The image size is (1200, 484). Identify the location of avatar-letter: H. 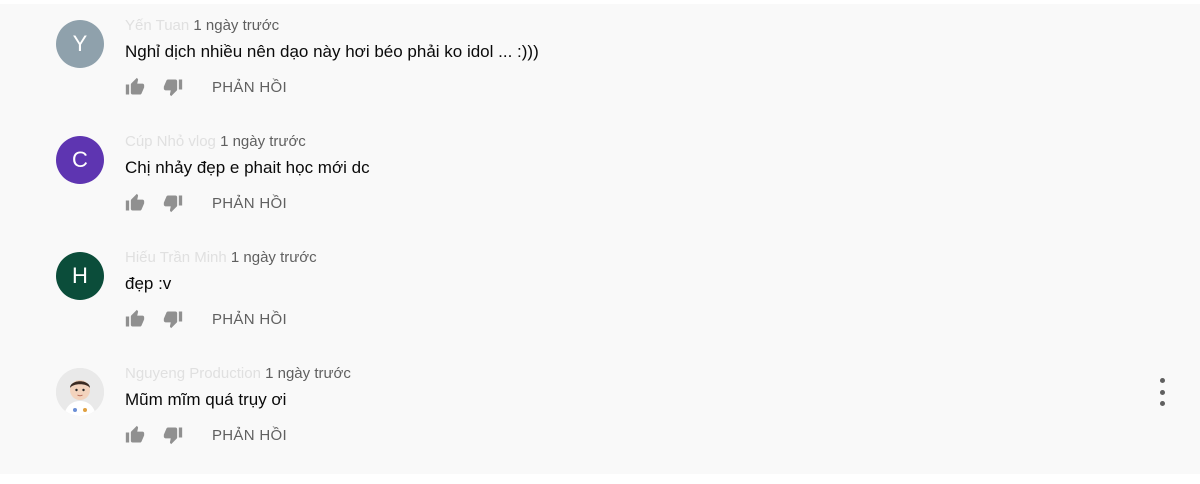
(80, 275).